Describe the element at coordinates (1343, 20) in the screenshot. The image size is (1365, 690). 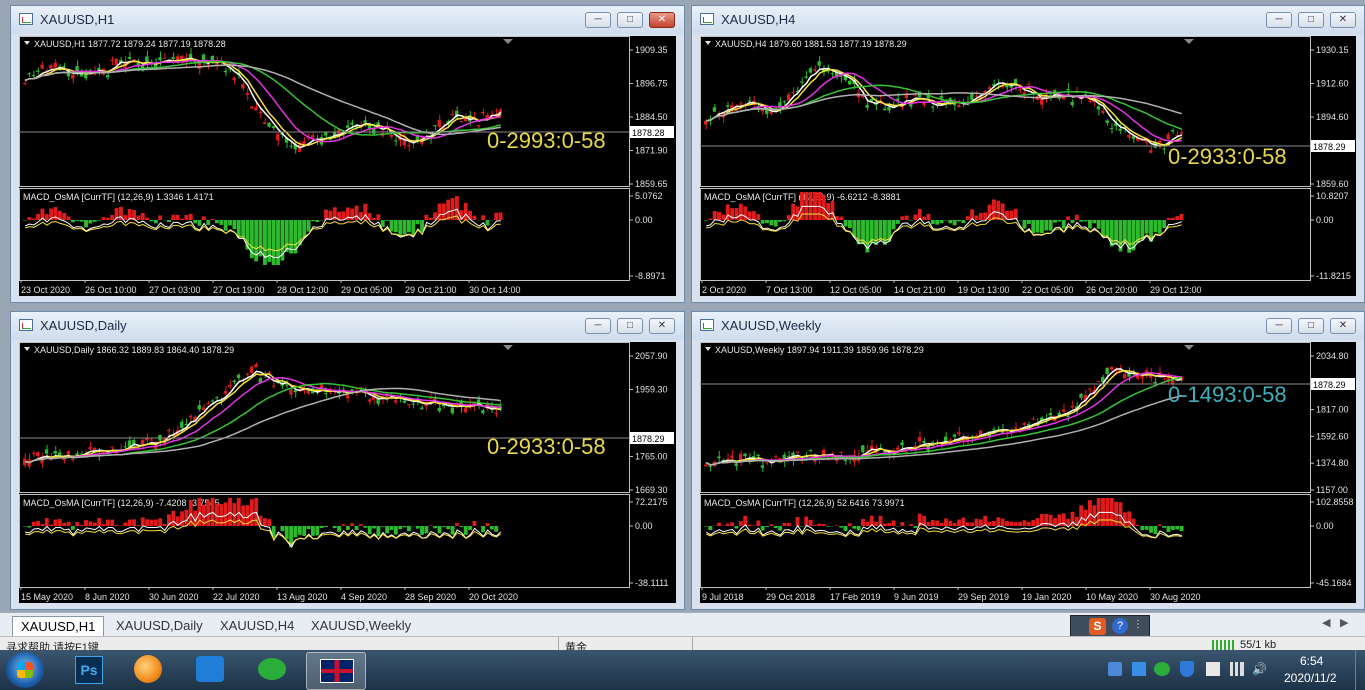
I see `restore-button: ✕` at that location.